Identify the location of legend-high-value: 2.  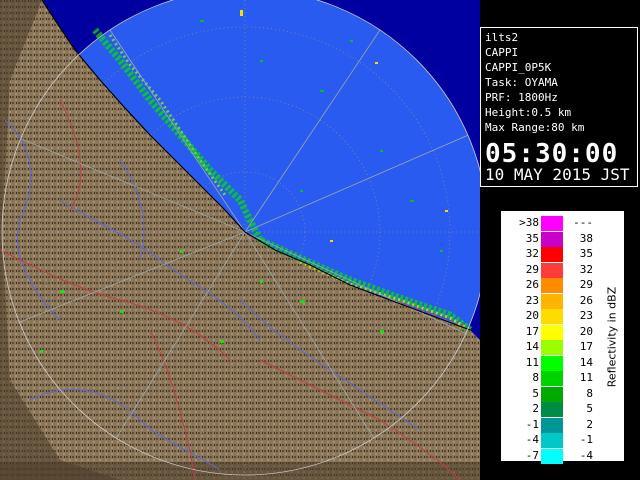
(589, 424).